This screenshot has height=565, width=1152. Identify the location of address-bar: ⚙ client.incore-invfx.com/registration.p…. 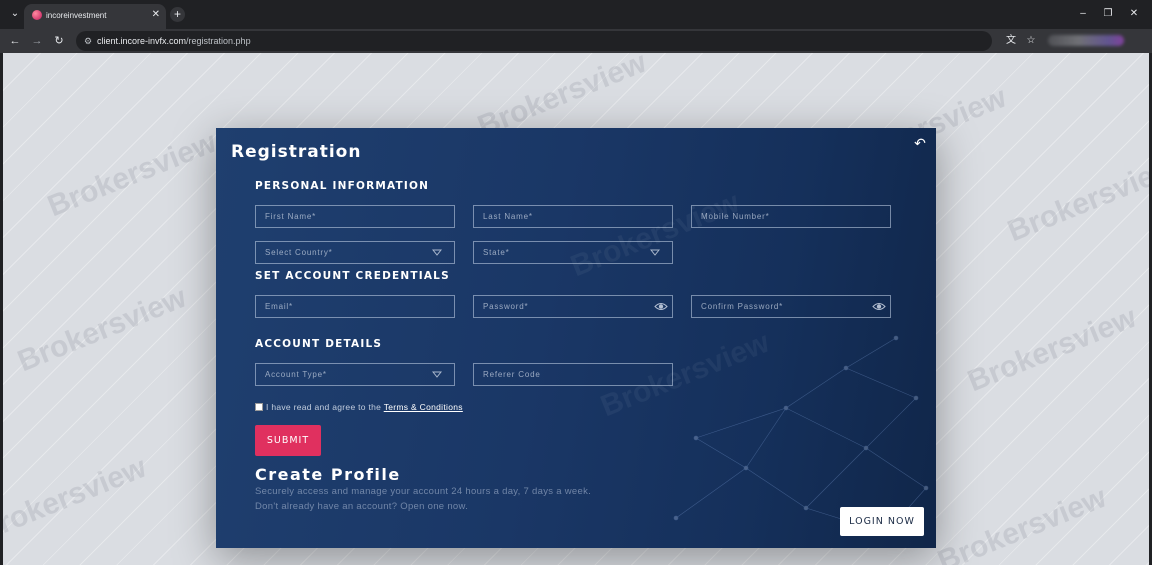
(534, 41).